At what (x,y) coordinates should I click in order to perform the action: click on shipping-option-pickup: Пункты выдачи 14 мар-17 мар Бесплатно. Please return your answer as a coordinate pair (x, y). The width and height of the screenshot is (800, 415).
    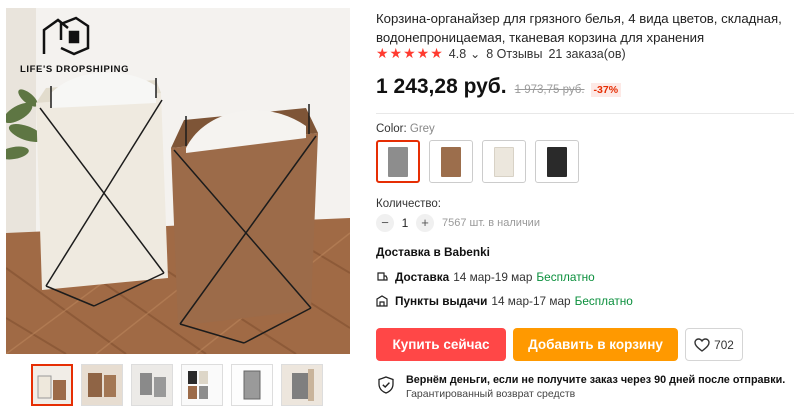
    Looking at the image, I should click on (504, 301).